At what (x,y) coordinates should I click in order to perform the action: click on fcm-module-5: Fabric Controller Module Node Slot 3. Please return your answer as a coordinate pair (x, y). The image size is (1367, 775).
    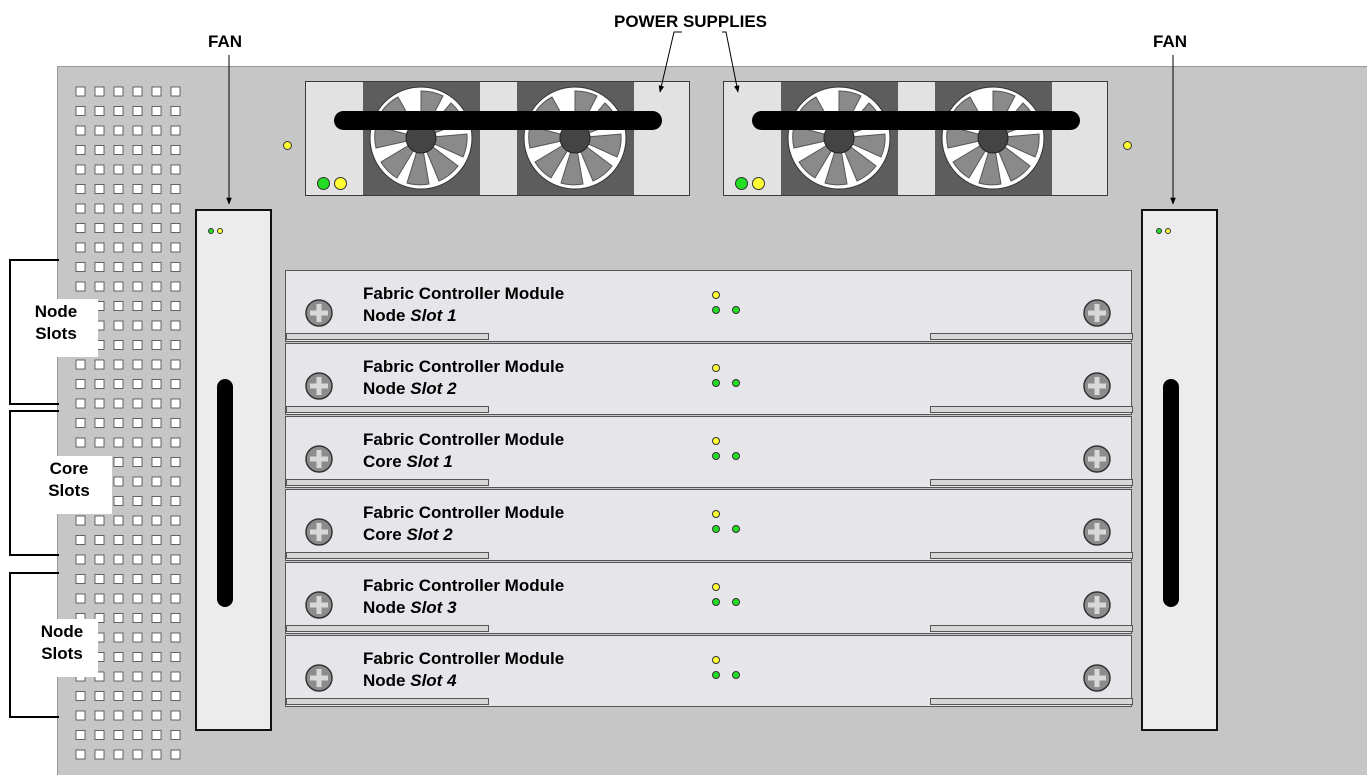
    Looking at the image, I should click on (709, 598).